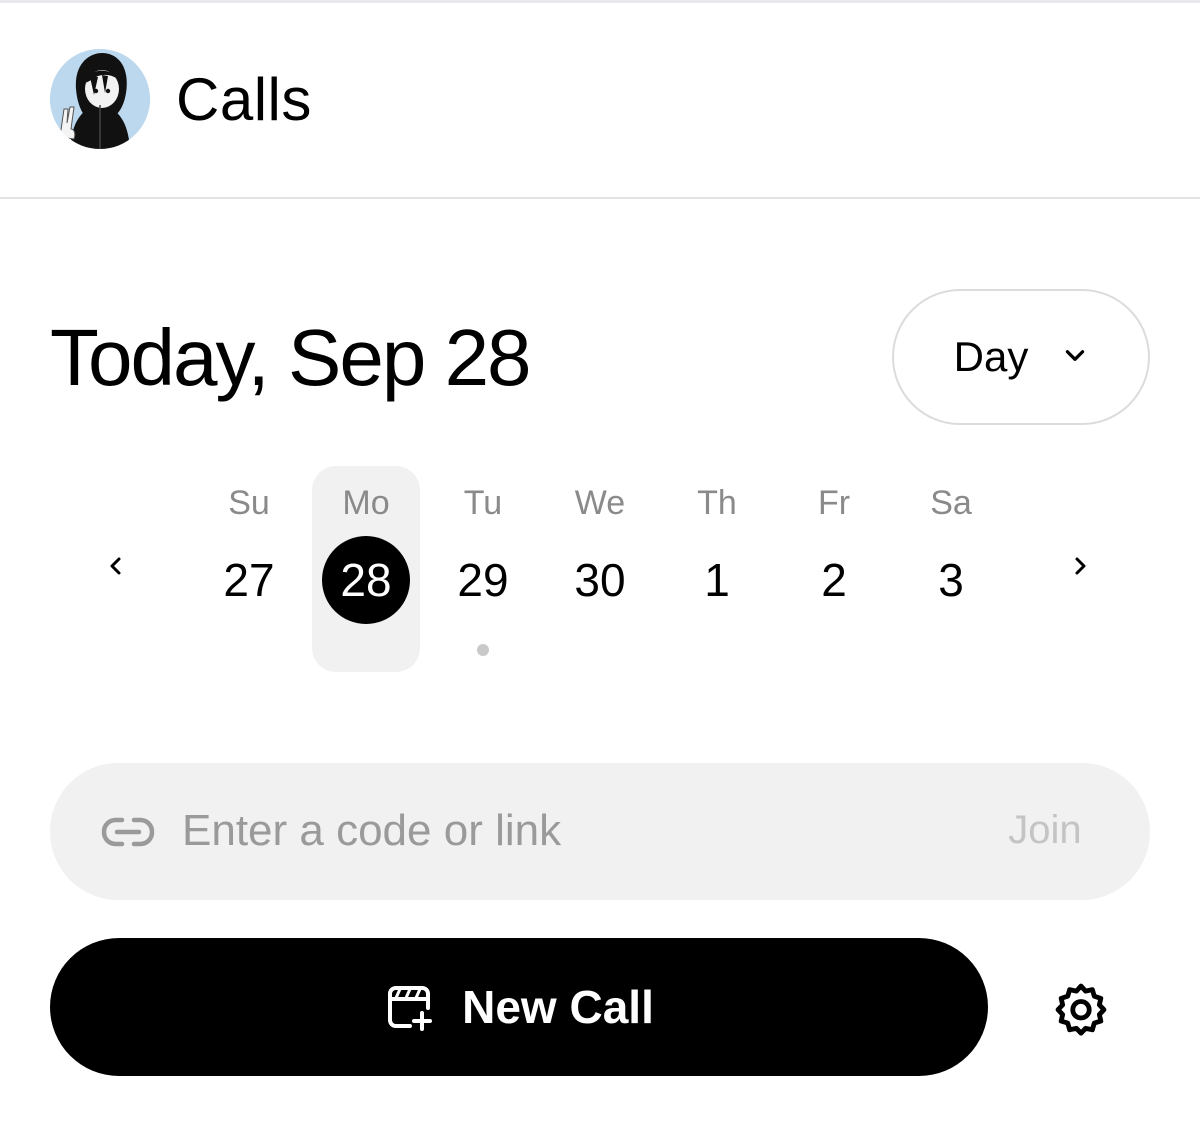 This screenshot has width=1200, height=1122. I want to click on gear-icon, so click(1081, 1012).